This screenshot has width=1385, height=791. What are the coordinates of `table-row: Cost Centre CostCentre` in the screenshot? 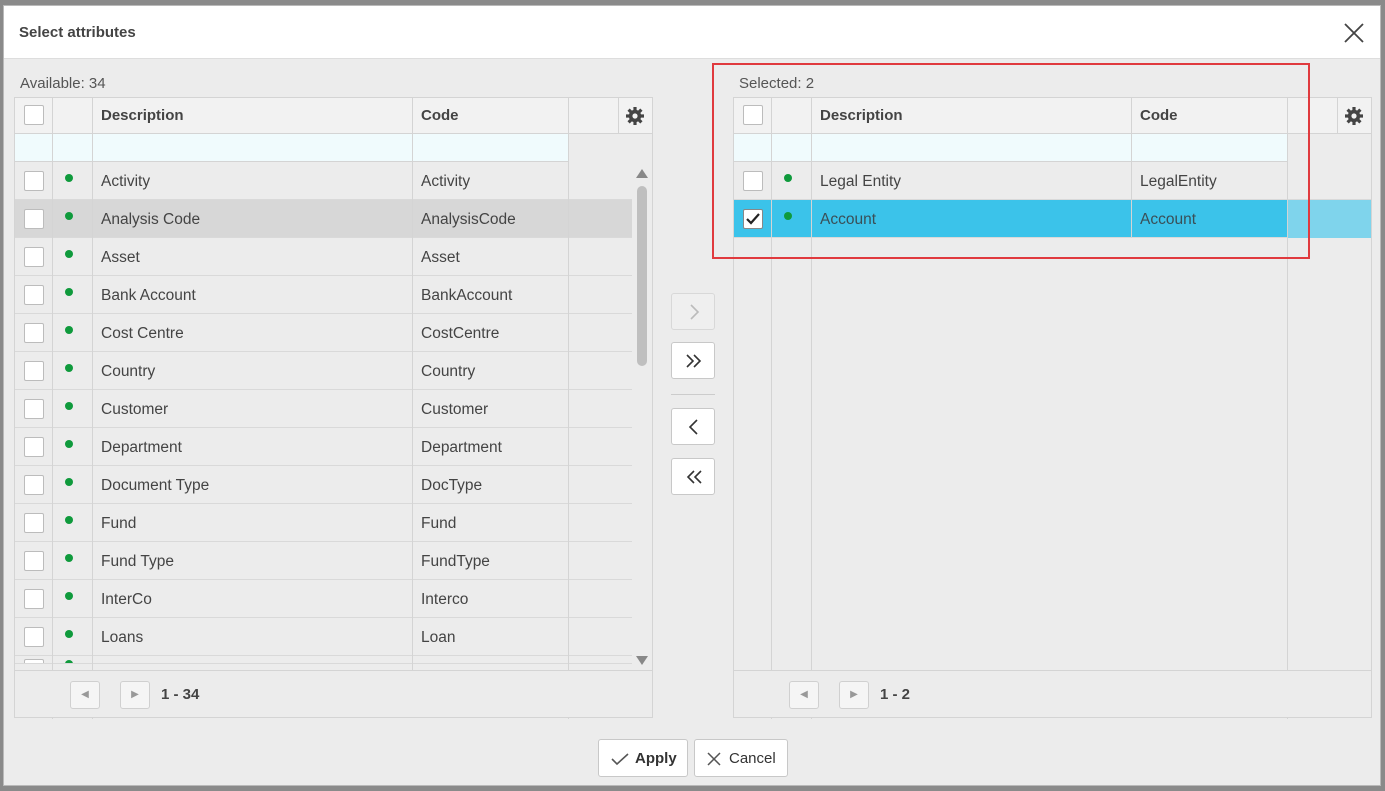 It's located at (323, 333).